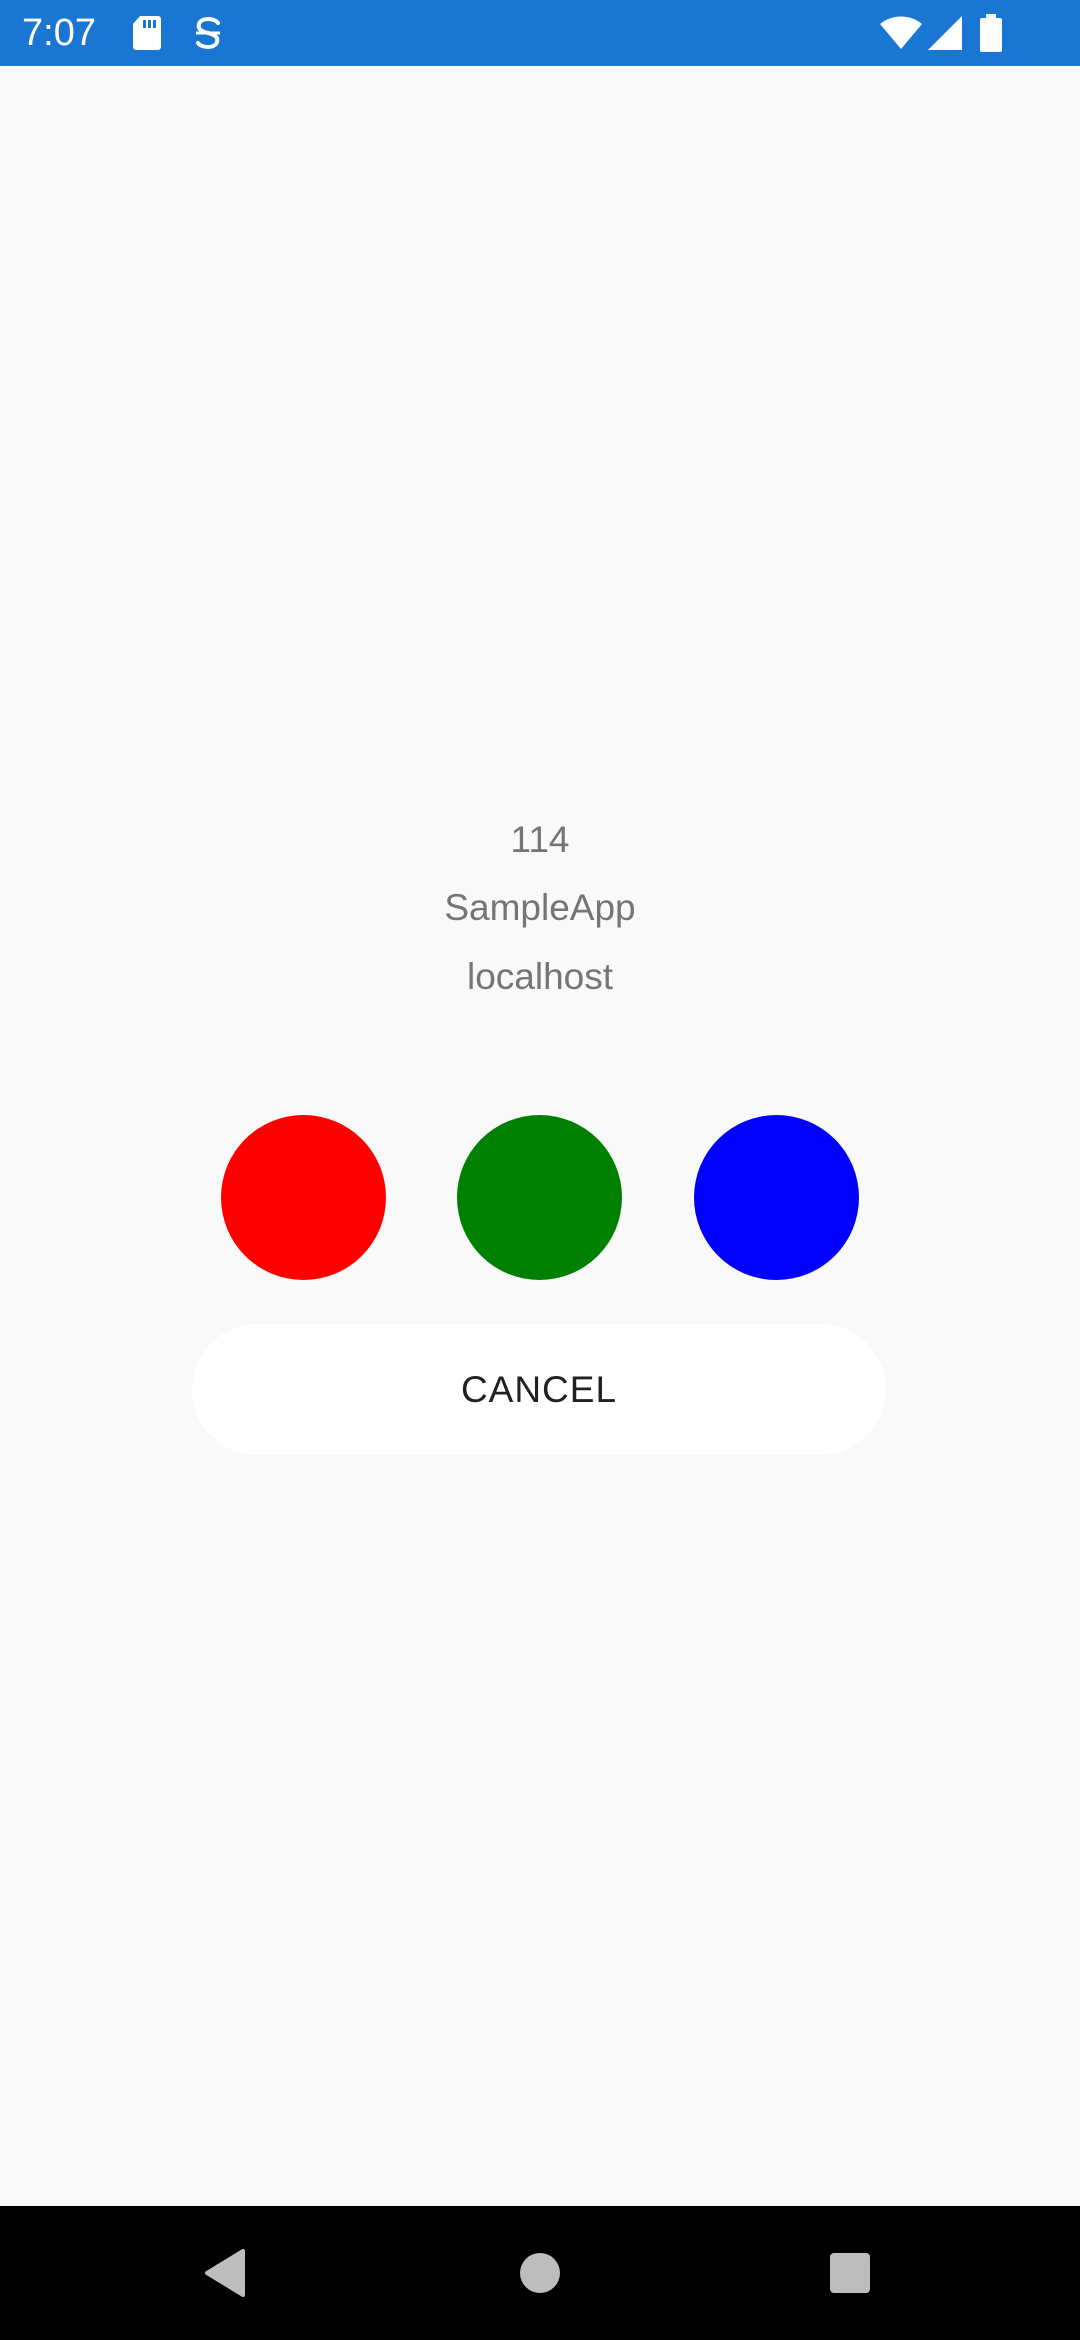 This screenshot has width=1080, height=2340. I want to click on recents-icon, so click(850, 2273).